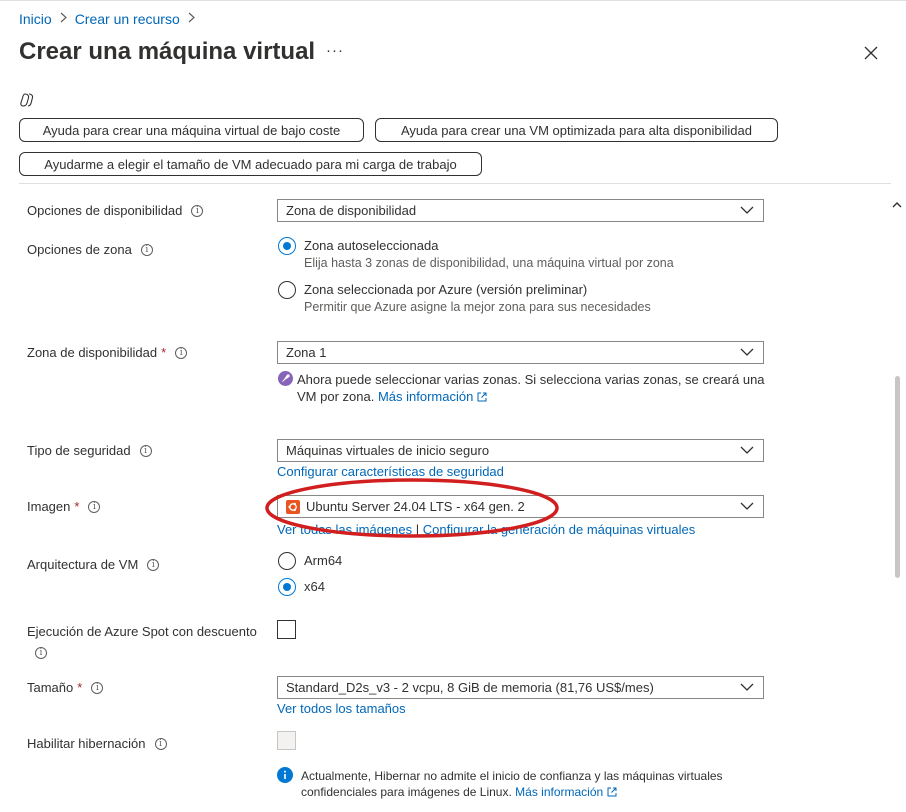 This screenshot has height=812, width=906. What do you see at coordinates (871, 53) in the screenshot?
I see `close-icon` at bounding box center [871, 53].